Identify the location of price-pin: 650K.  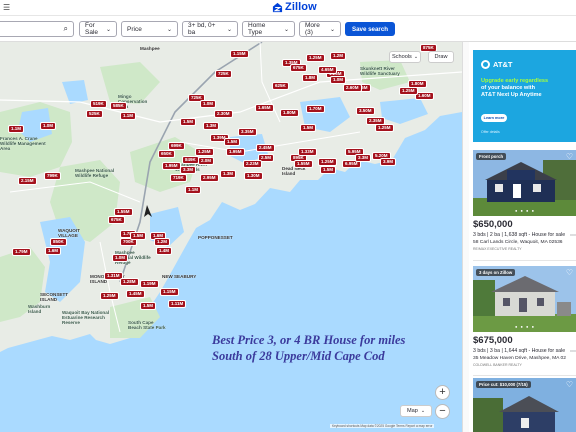
(166, 154).